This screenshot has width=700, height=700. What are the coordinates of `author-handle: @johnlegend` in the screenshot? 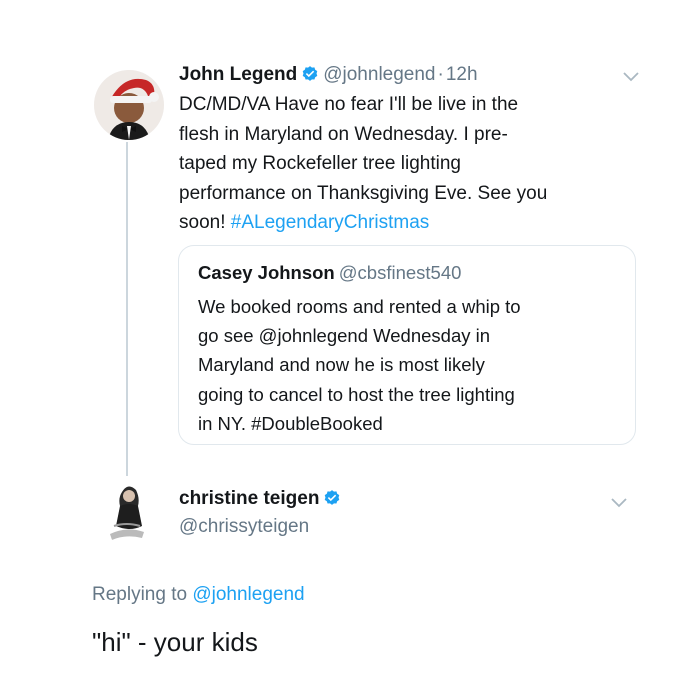 It's located at (379, 74).